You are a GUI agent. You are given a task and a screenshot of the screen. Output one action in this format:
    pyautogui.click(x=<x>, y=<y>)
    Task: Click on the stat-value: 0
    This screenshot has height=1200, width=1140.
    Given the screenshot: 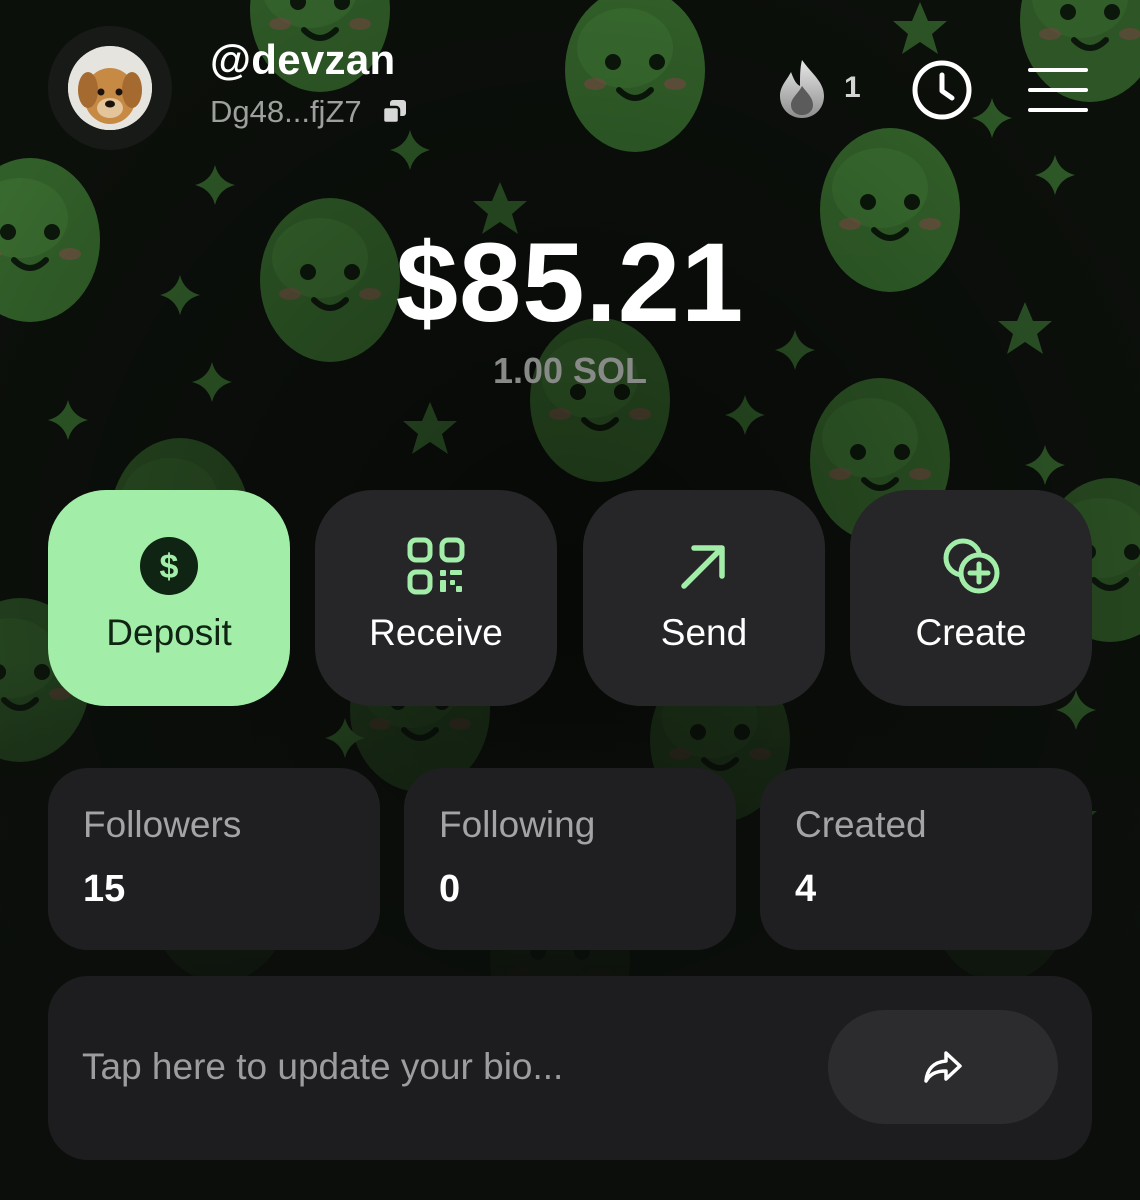 What is the action you would take?
    pyautogui.click(x=450, y=889)
    